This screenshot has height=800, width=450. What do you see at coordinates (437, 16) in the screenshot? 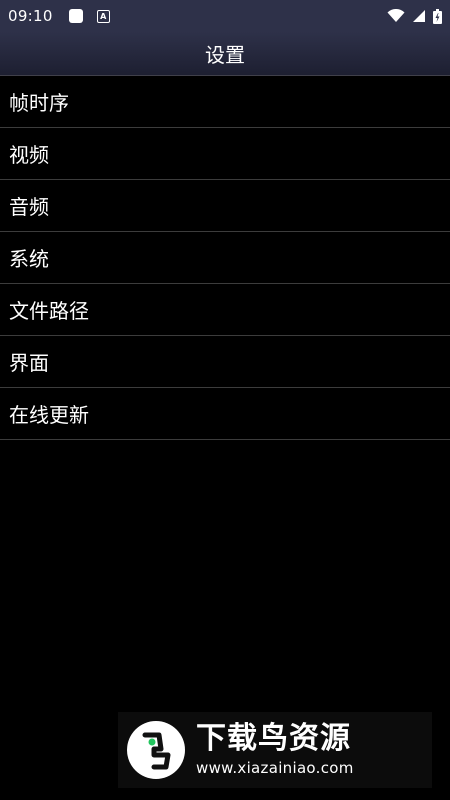
I see `battery-icon` at bounding box center [437, 16].